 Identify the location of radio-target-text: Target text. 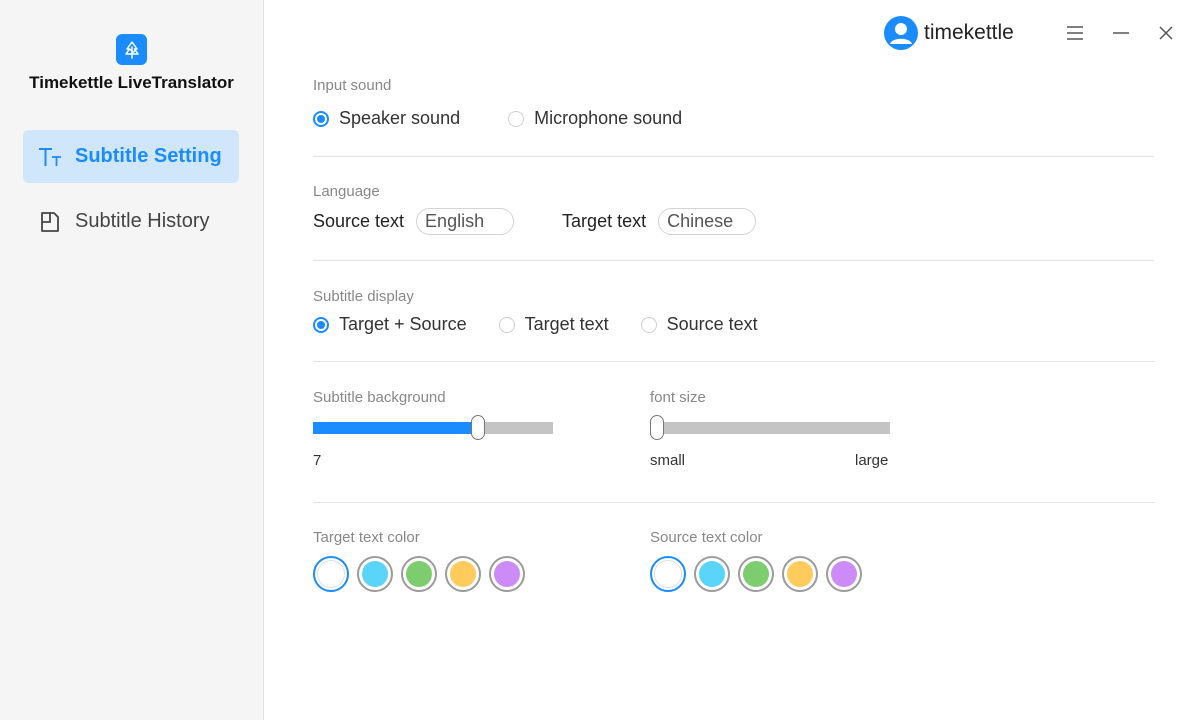
(553, 324).